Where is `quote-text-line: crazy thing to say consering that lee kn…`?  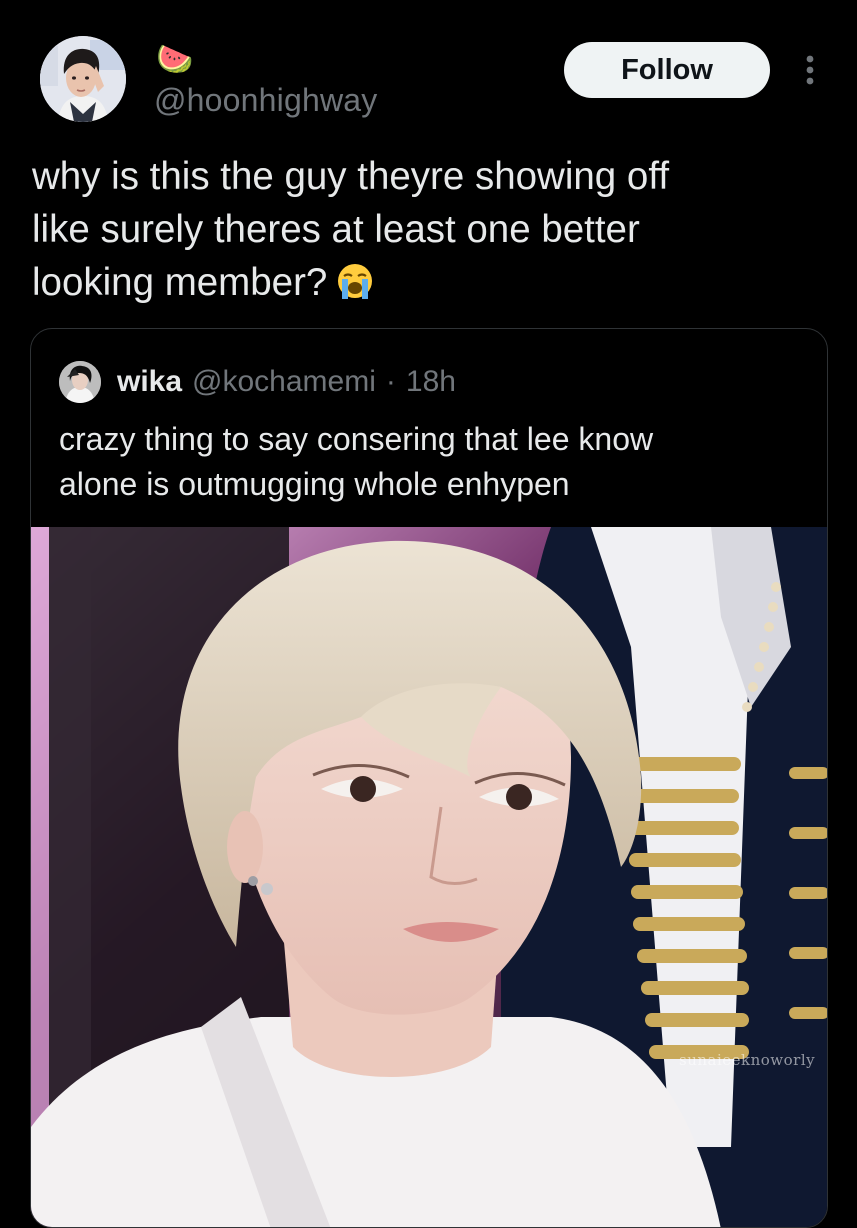 quote-text-line: crazy thing to say consering that lee kn… is located at coordinates (356, 439).